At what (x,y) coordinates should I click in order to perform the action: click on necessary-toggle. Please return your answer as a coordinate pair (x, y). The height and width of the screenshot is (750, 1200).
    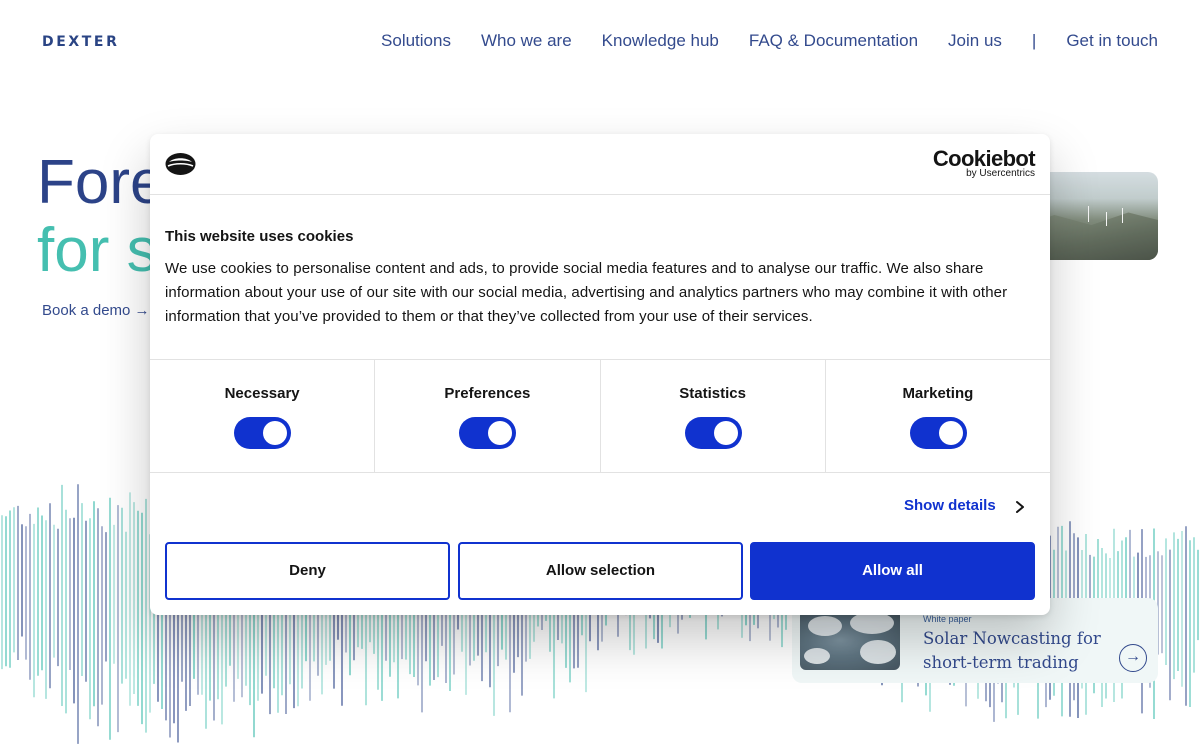
    Looking at the image, I should click on (263, 433).